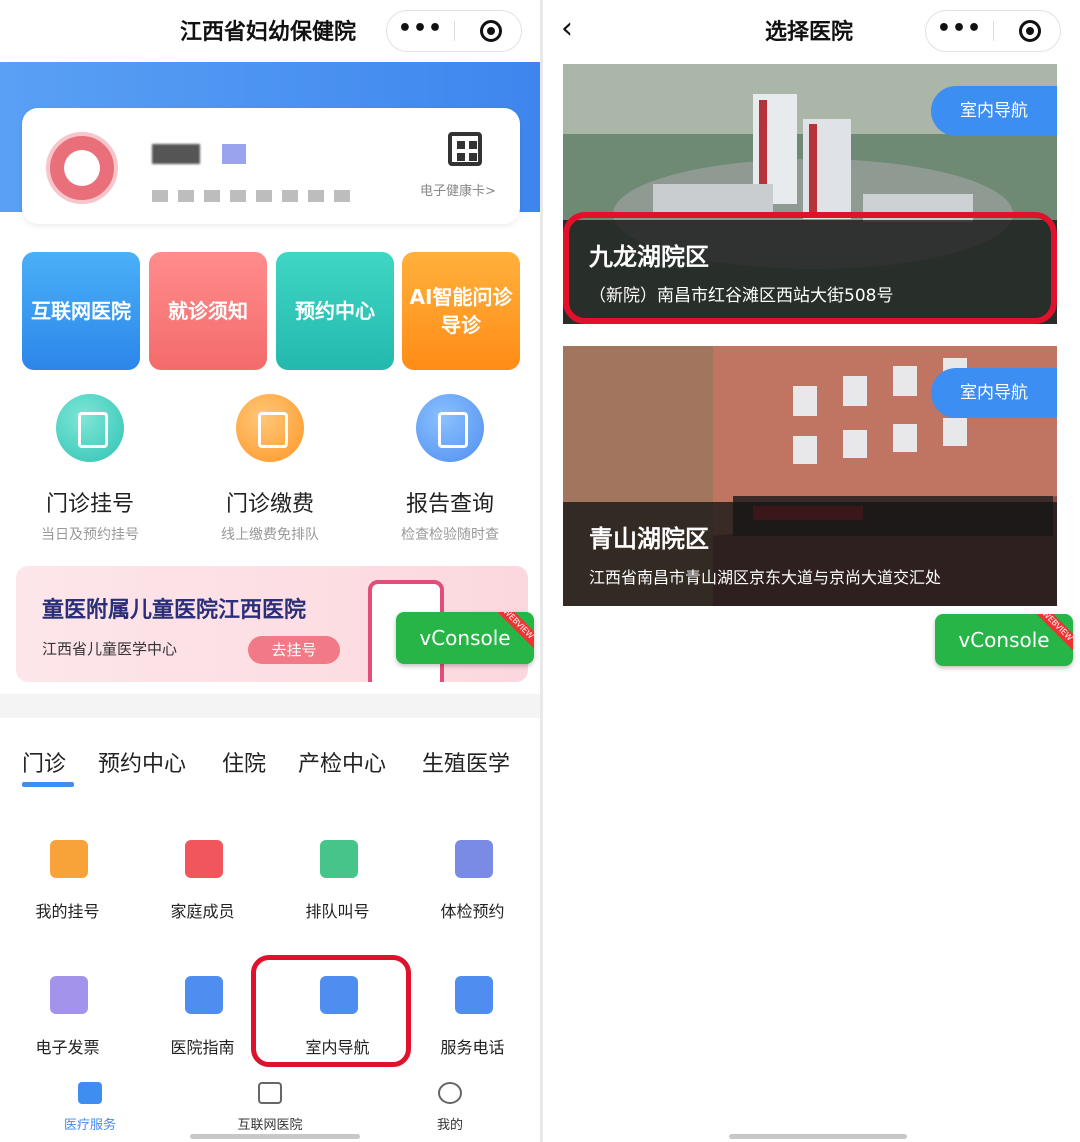  Describe the element at coordinates (89, 1125) in the screenshot. I see `tabbar-label: 医疗服务` at that location.